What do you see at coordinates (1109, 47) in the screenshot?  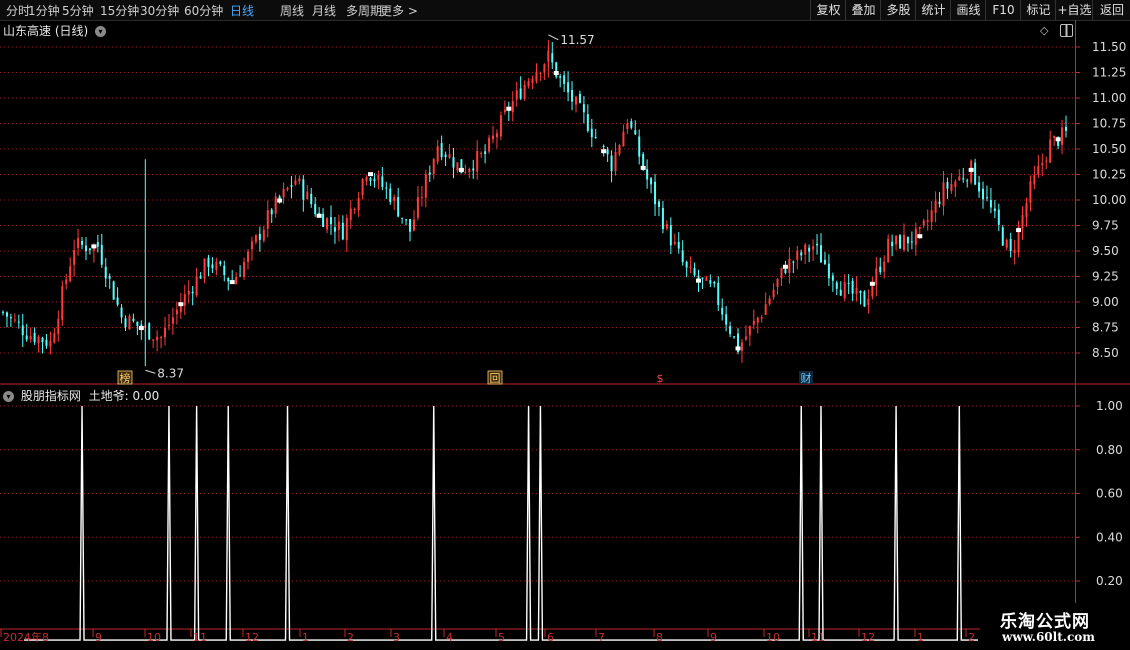 I see `price-tick-label: 11.50` at bounding box center [1109, 47].